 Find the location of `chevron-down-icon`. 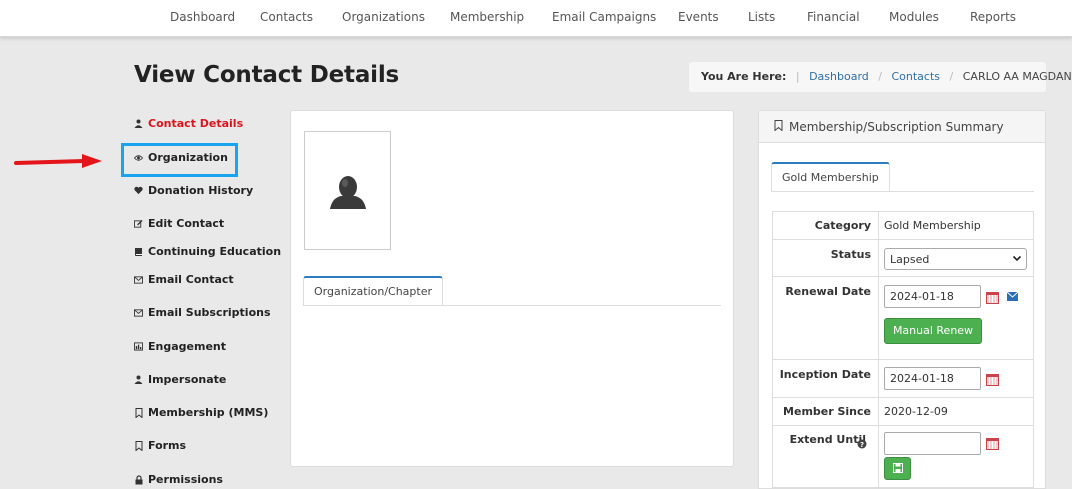

chevron-down-icon is located at coordinates (1017, 259).